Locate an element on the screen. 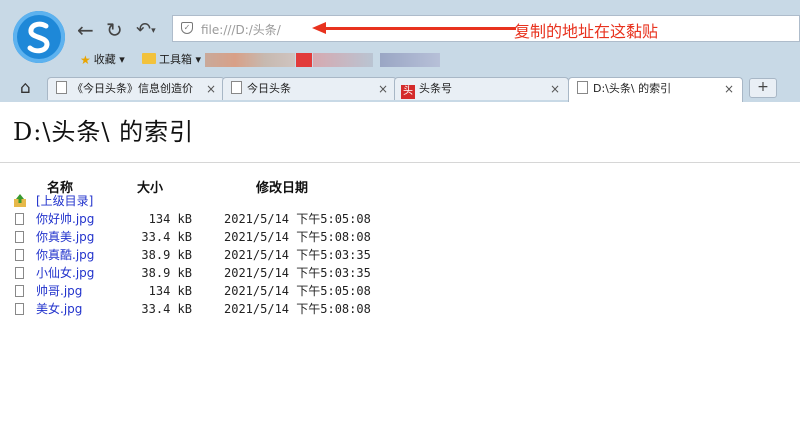 This screenshot has height=438, width=800. bookmark-toolbox: 工具箱 ▾ is located at coordinates (171, 60).